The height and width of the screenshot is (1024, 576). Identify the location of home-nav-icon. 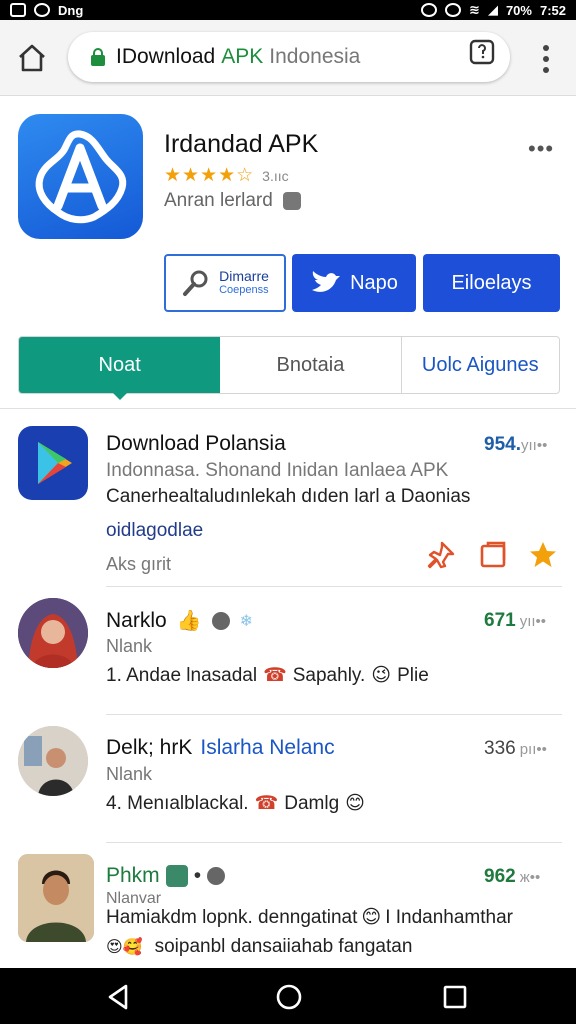
(289, 997).